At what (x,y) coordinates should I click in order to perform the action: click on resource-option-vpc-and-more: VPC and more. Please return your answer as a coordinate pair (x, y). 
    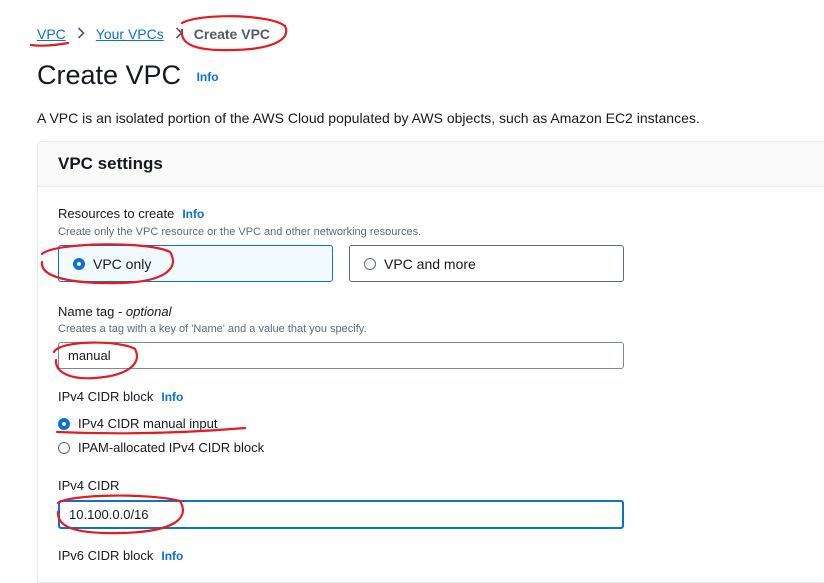
    Looking at the image, I should click on (486, 263).